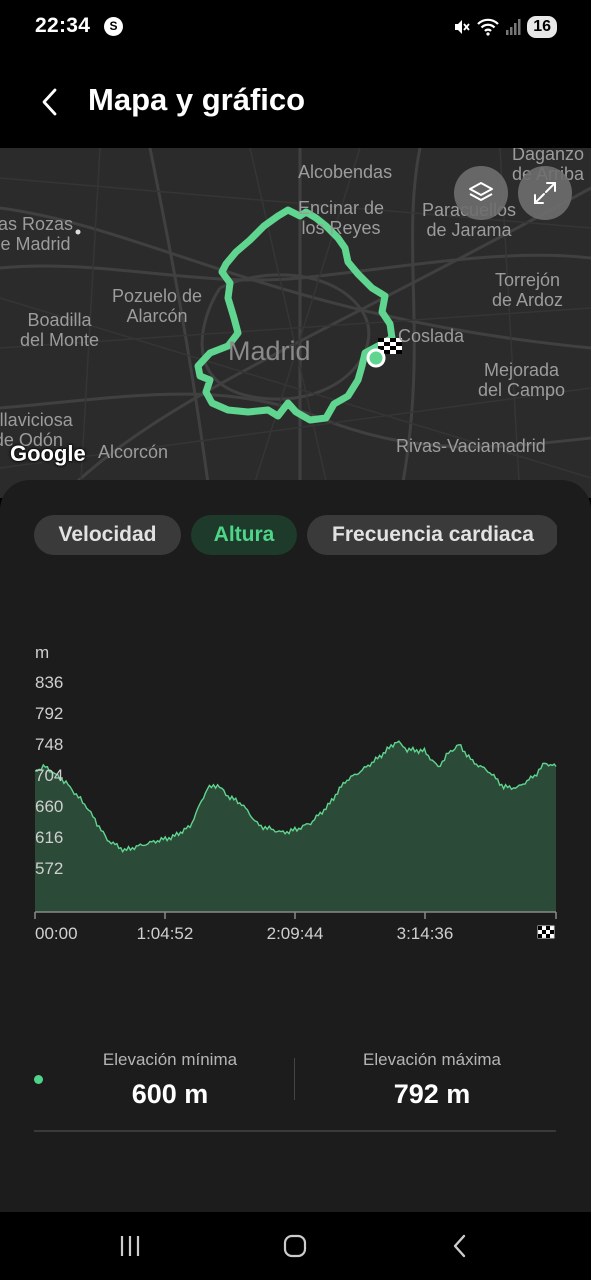 The image size is (591, 1280). I want to click on stat-max: Elevación máxima 792 m, so click(432, 1080).